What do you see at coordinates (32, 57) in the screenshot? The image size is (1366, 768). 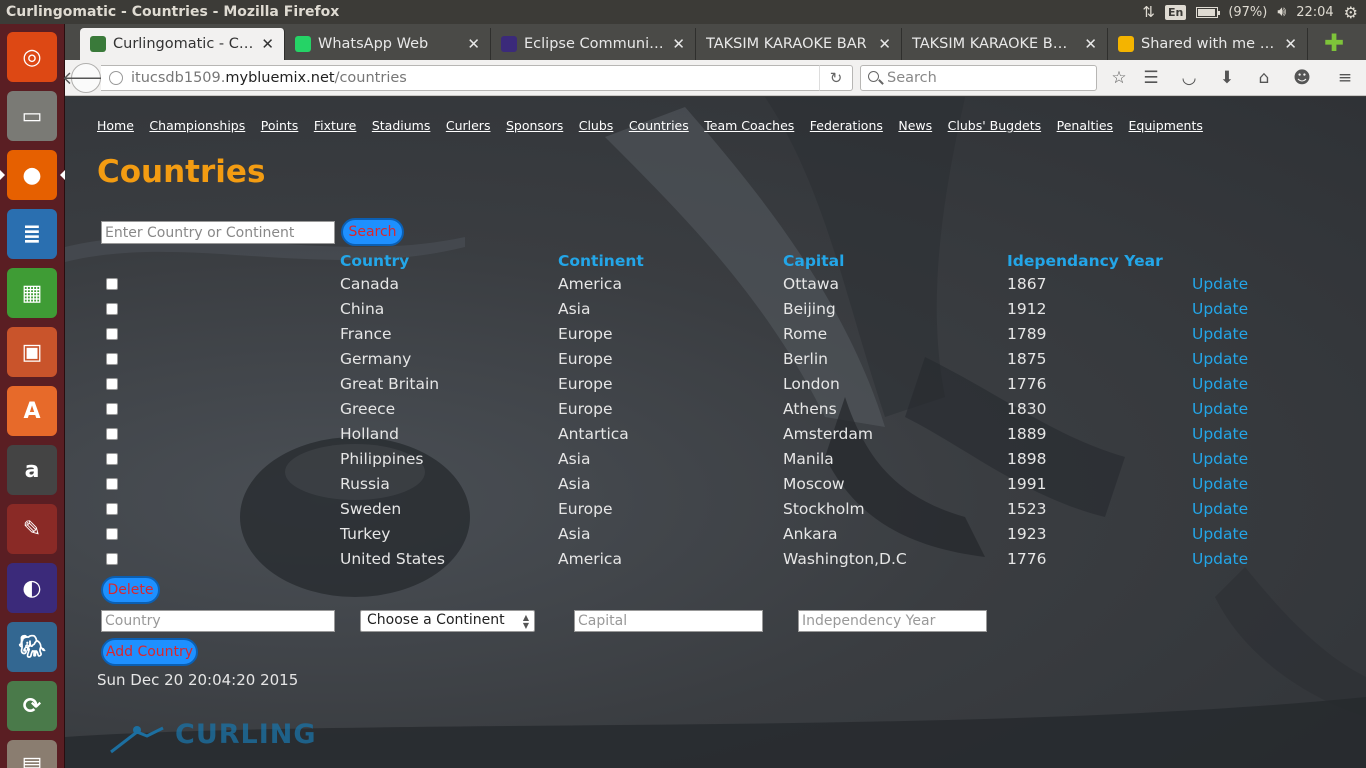 I see `ubuntu-dash-icon: ◎` at bounding box center [32, 57].